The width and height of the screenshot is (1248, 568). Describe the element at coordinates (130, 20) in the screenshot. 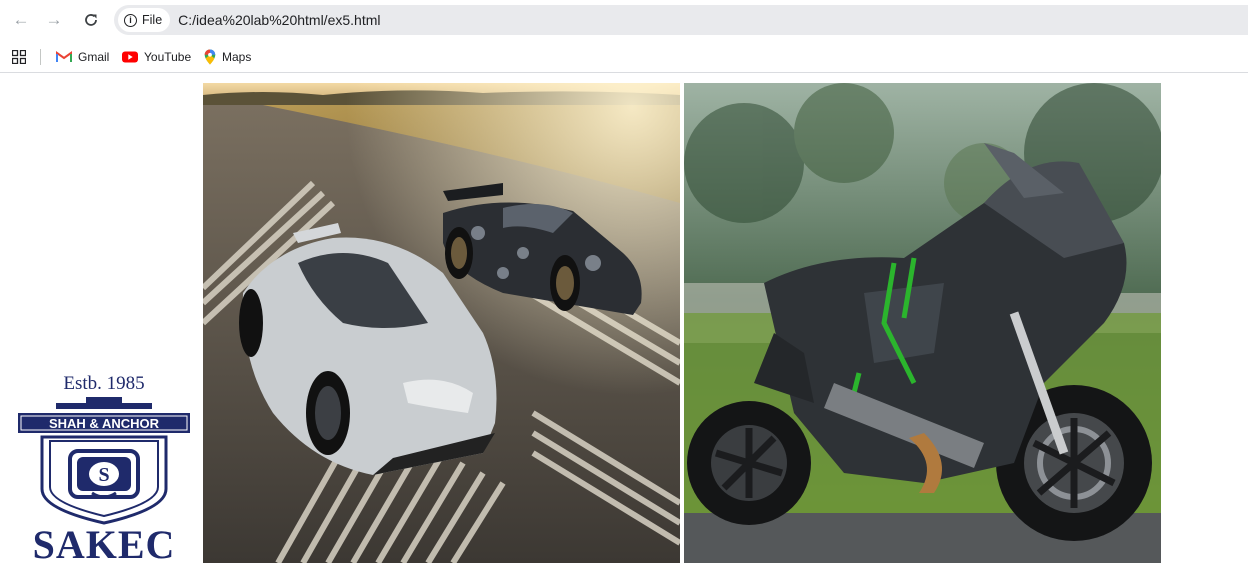

I see `info-icon: i` at that location.